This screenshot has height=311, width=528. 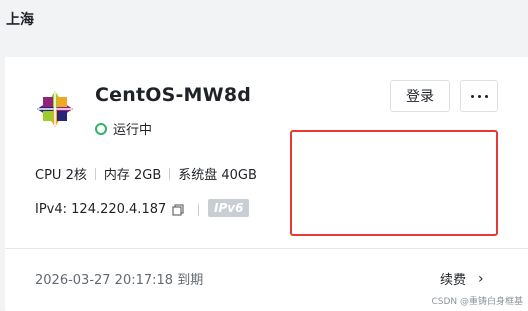 What do you see at coordinates (61, 175) in the screenshot?
I see `cpu-spec: CPU 2核` at bounding box center [61, 175].